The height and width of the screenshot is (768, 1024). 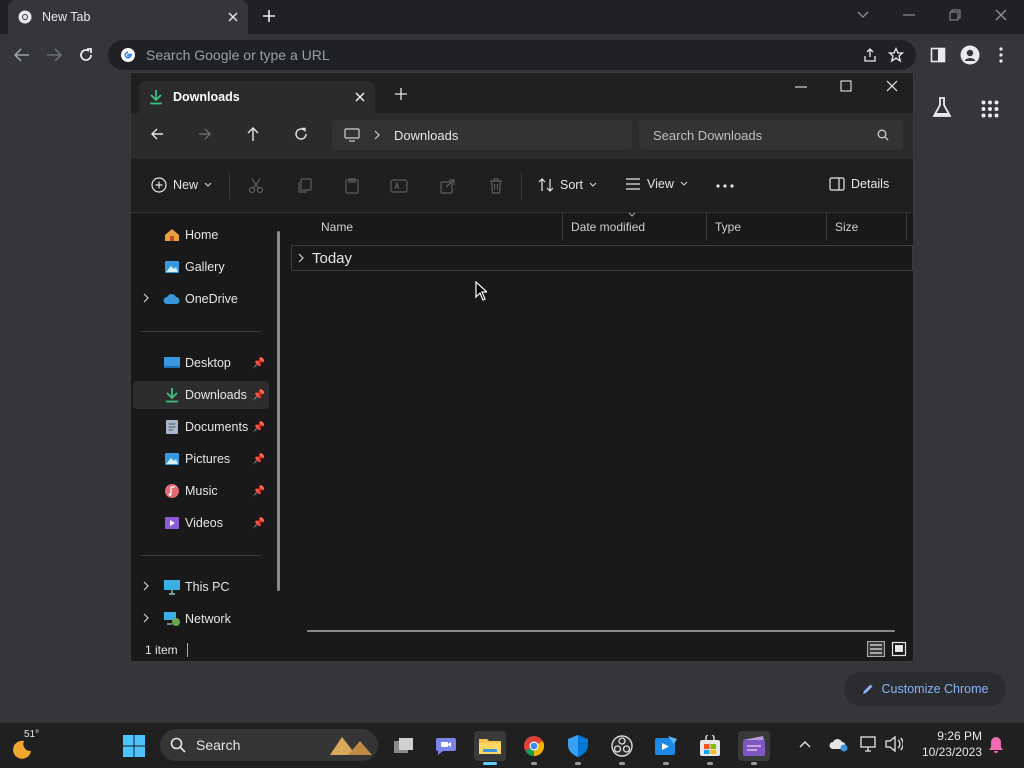 What do you see at coordinates (512, 55) in the screenshot?
I see `omnibox: Search Google or type a URL` at bounding box center [512, 55].